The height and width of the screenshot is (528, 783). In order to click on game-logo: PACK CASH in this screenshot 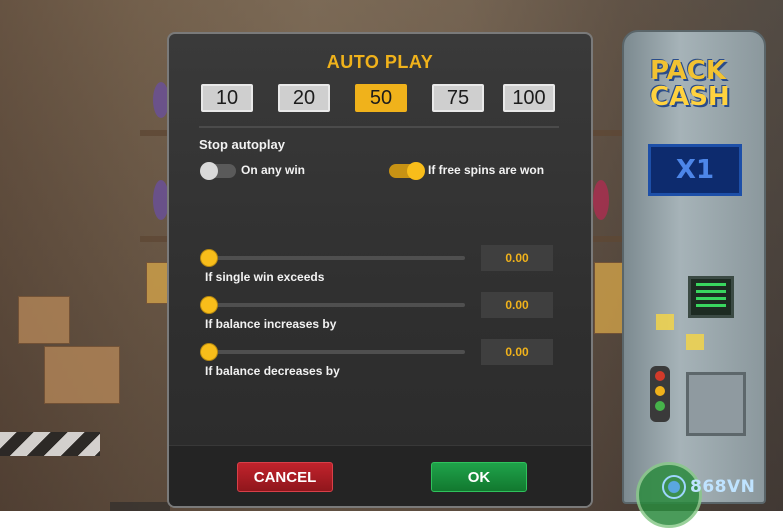, I will do `click(690, 84)`.